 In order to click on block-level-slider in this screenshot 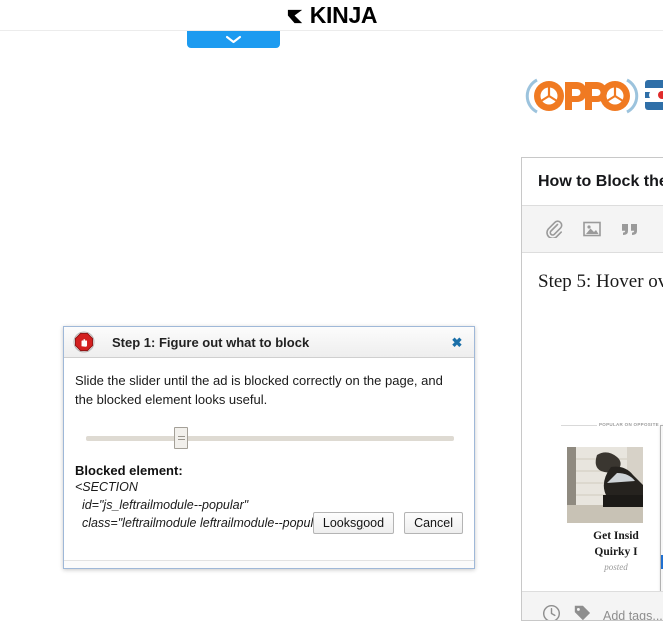, I will do `click(270, 438)`.